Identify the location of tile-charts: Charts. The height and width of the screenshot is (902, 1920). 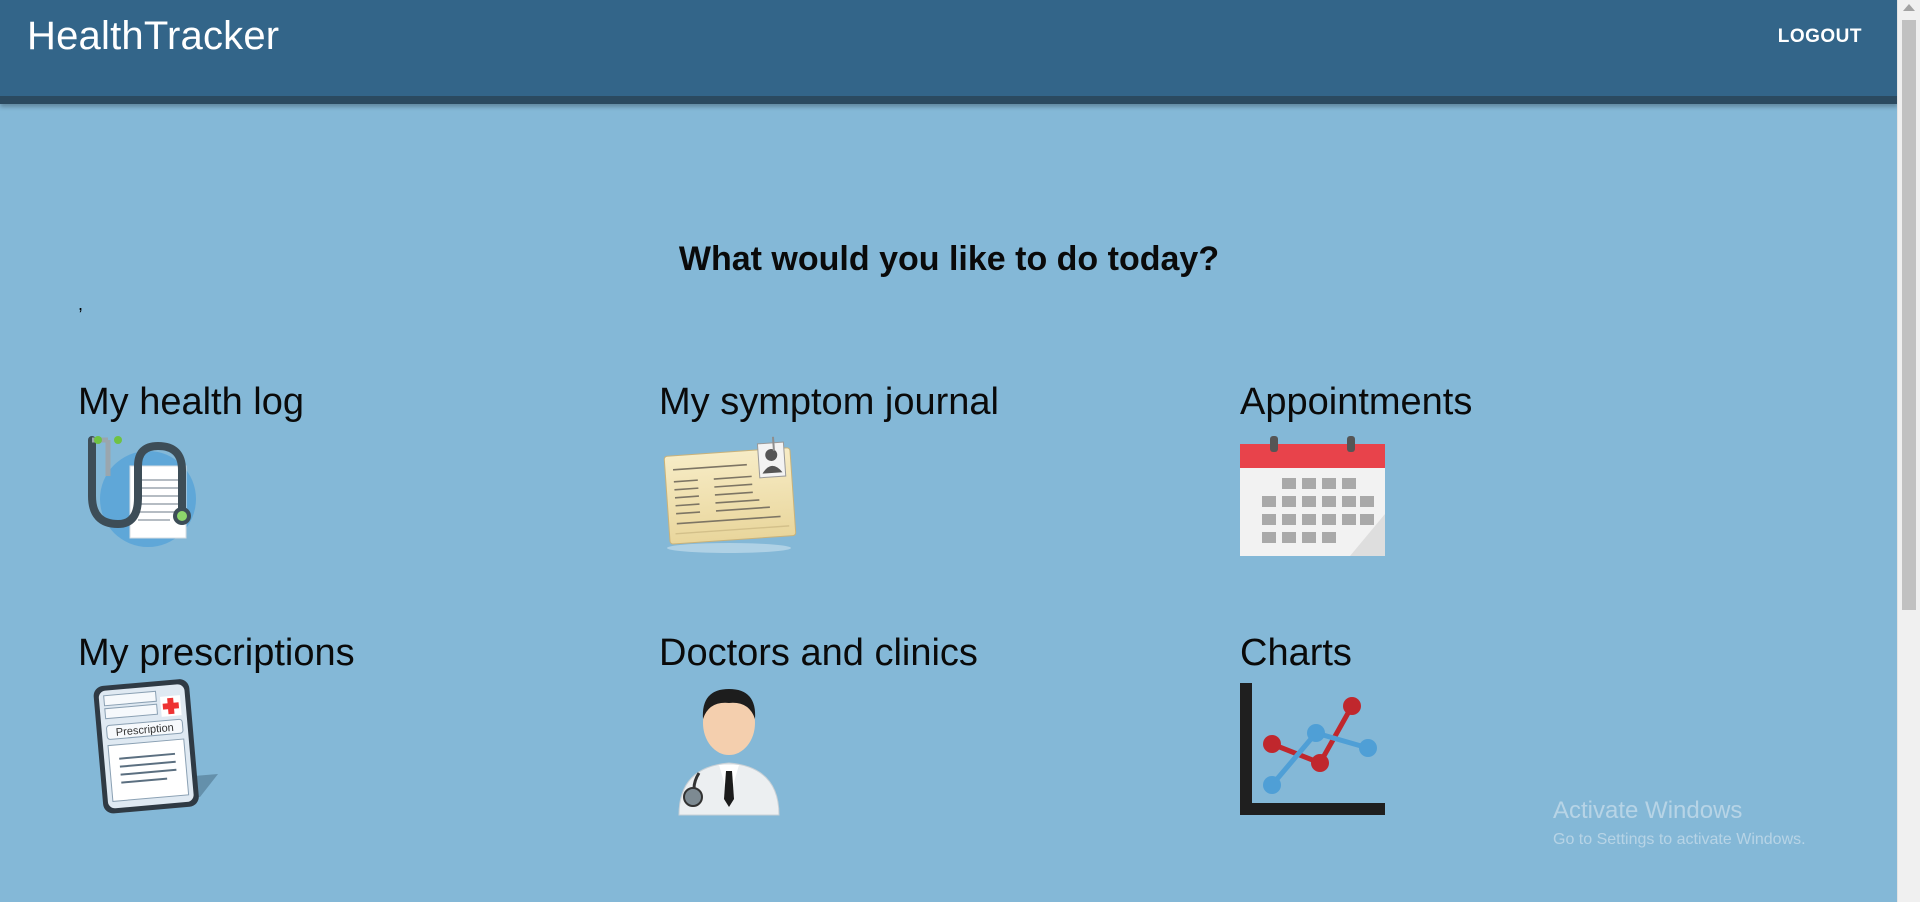
(1480, 725).